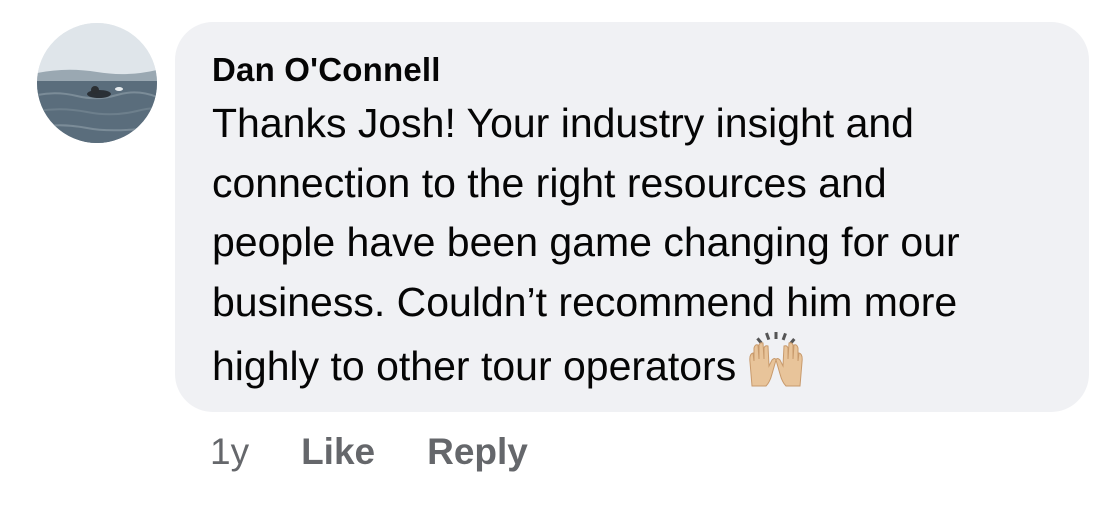 The image size is (1115, 509). What do you see at coordinates (549, 182) in the screenshot?
I see `comment-line: connection to the right resources and` at bounding box center [549, 182].